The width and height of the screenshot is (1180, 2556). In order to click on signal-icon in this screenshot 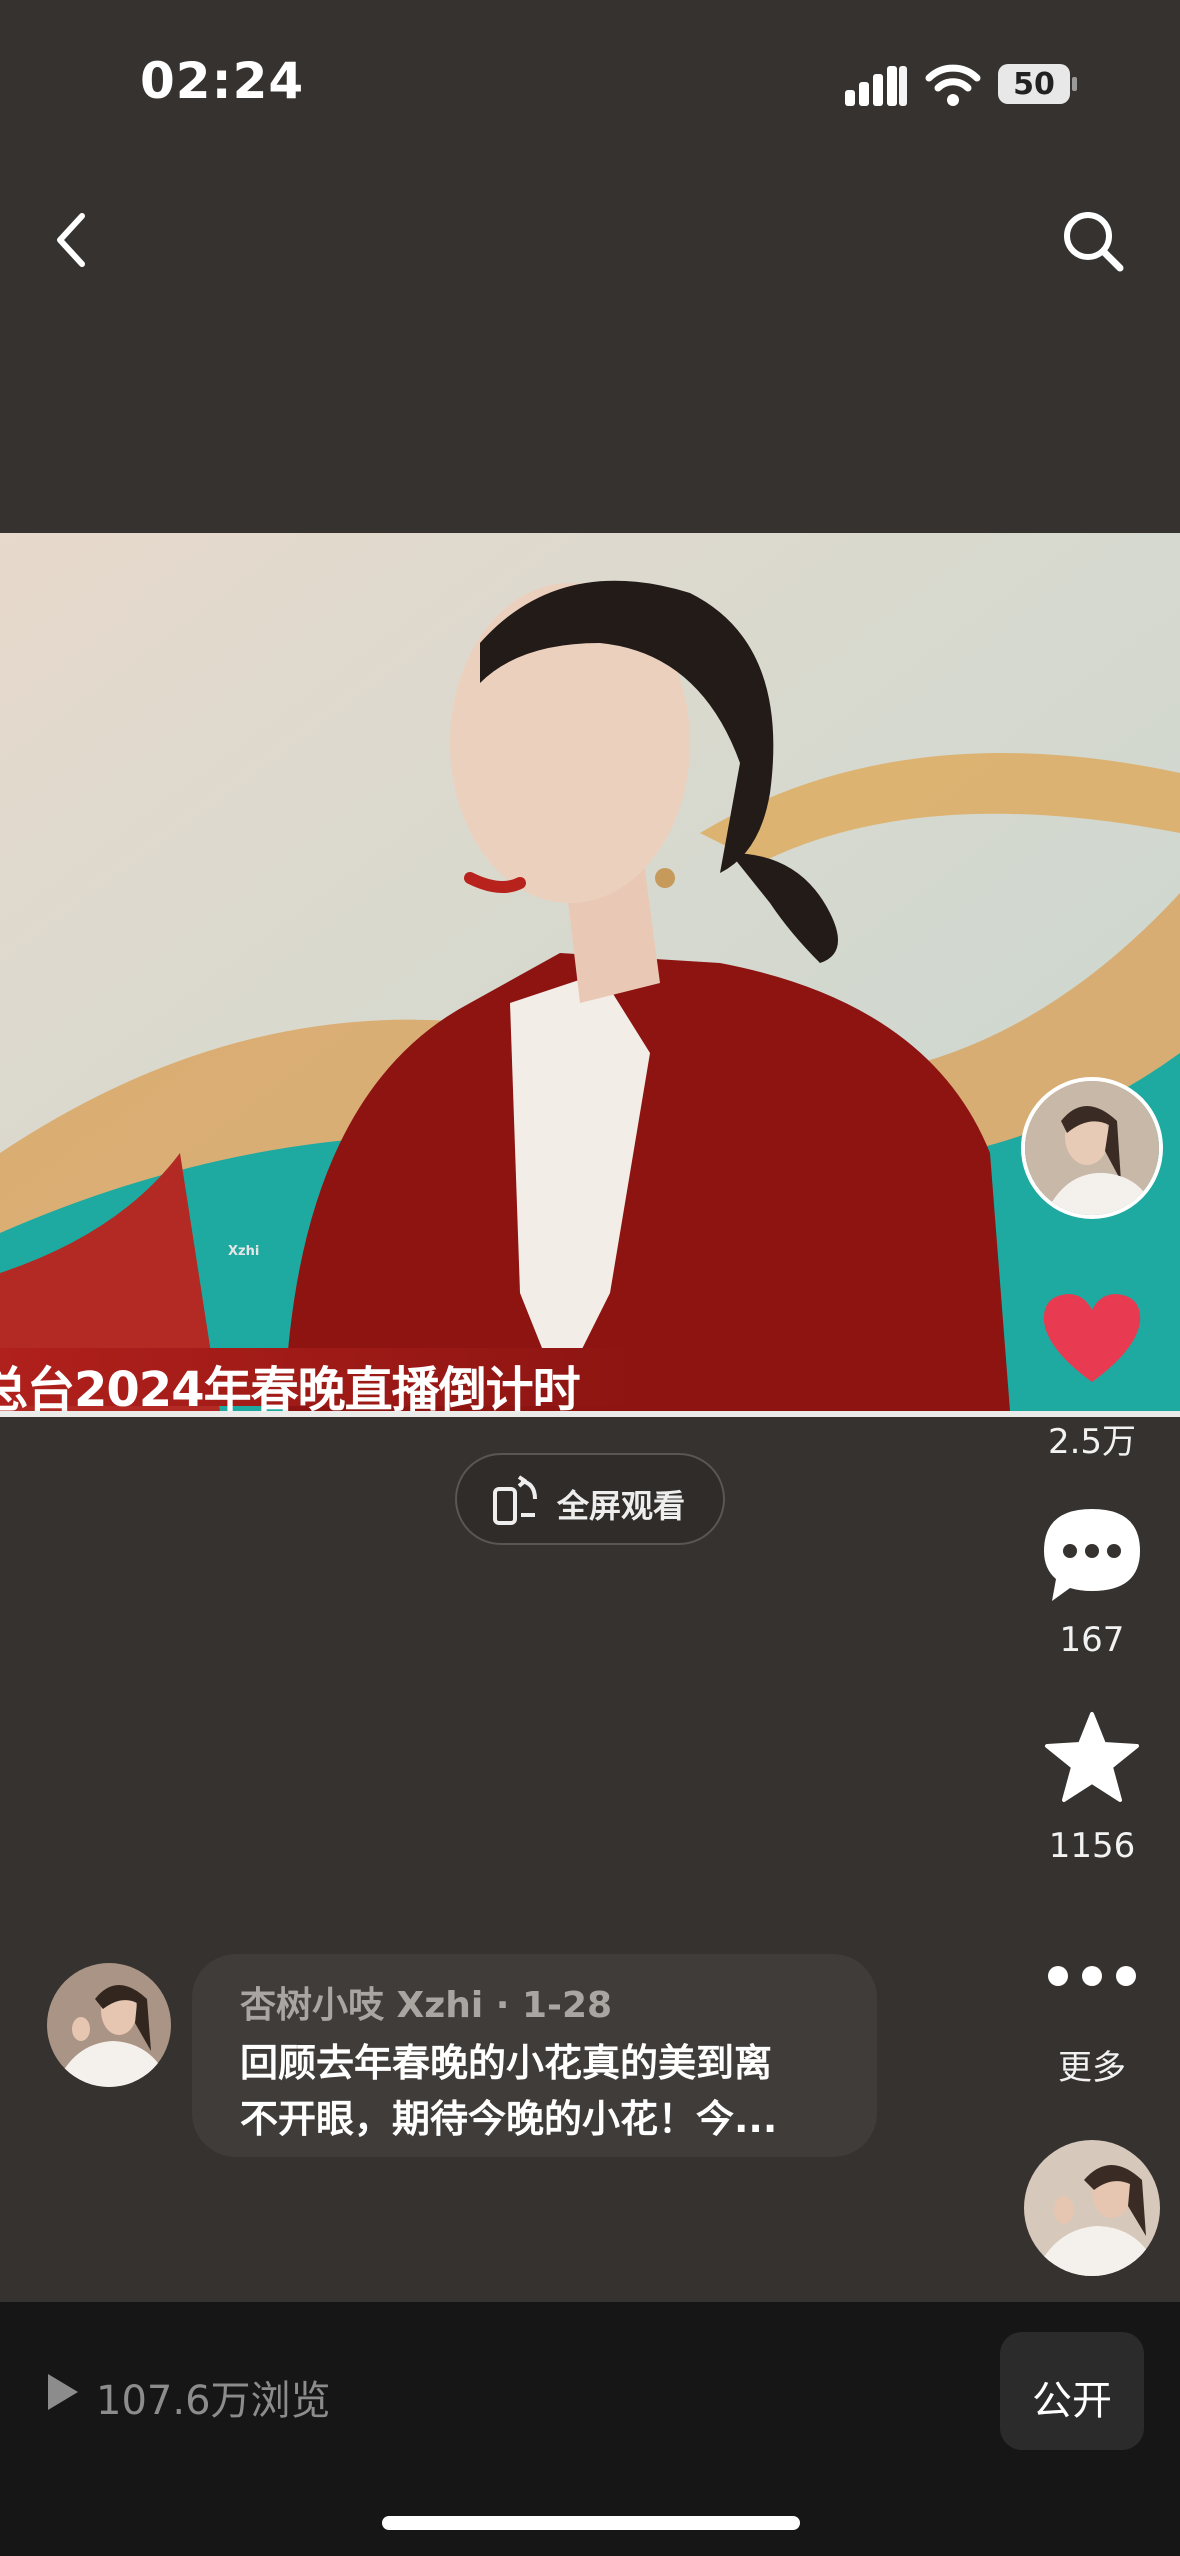, I will do `click(876, 84)`.